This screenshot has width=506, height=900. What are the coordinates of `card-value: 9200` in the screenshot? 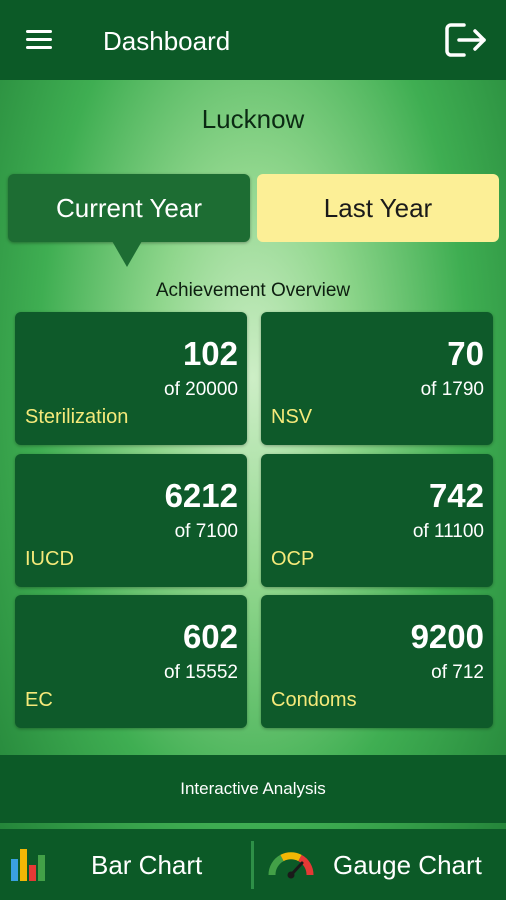 It's located at (447, 636).